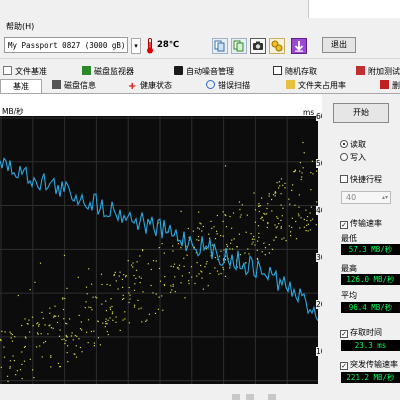 The image size is (400, 400). I want to click on file-icon, so click(7, 70).